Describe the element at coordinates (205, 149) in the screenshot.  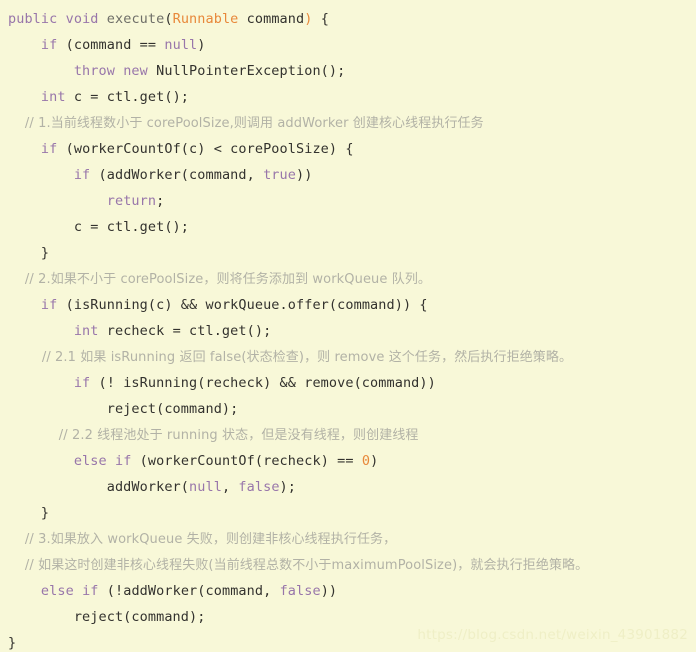
I see `code-token-plain: (workerCountOf(c) < corePoolSize) {` at that location.